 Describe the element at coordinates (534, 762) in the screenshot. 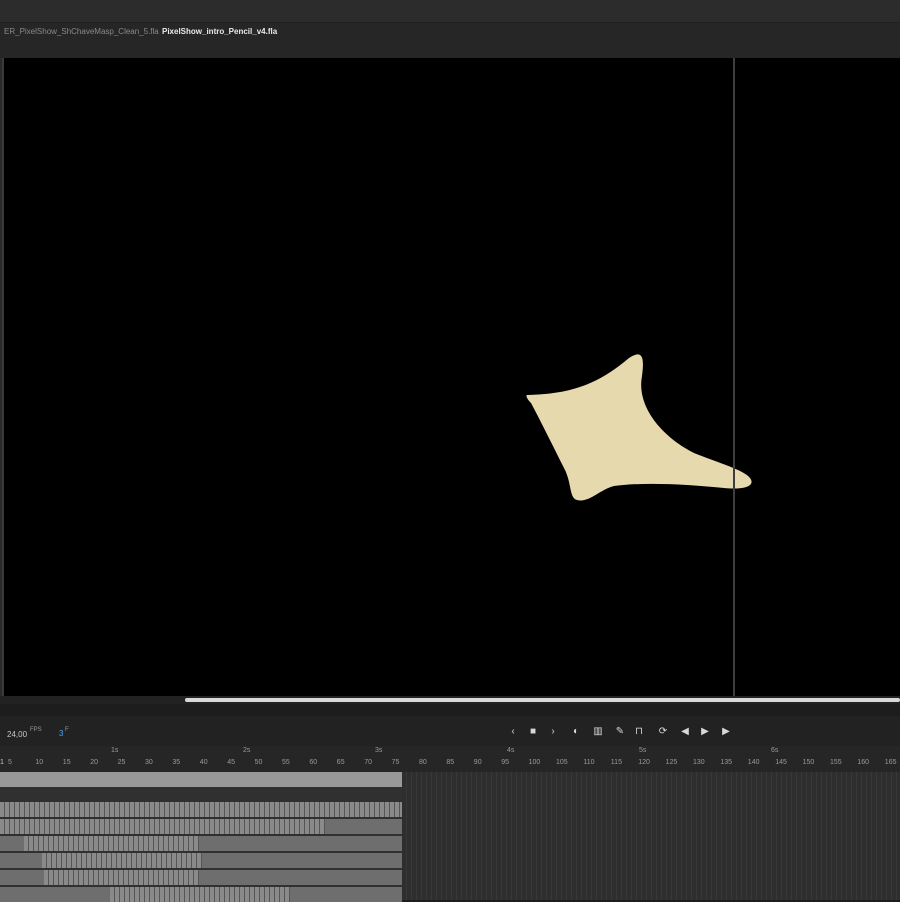

I see `ruler-frame-label: 100` at that location.